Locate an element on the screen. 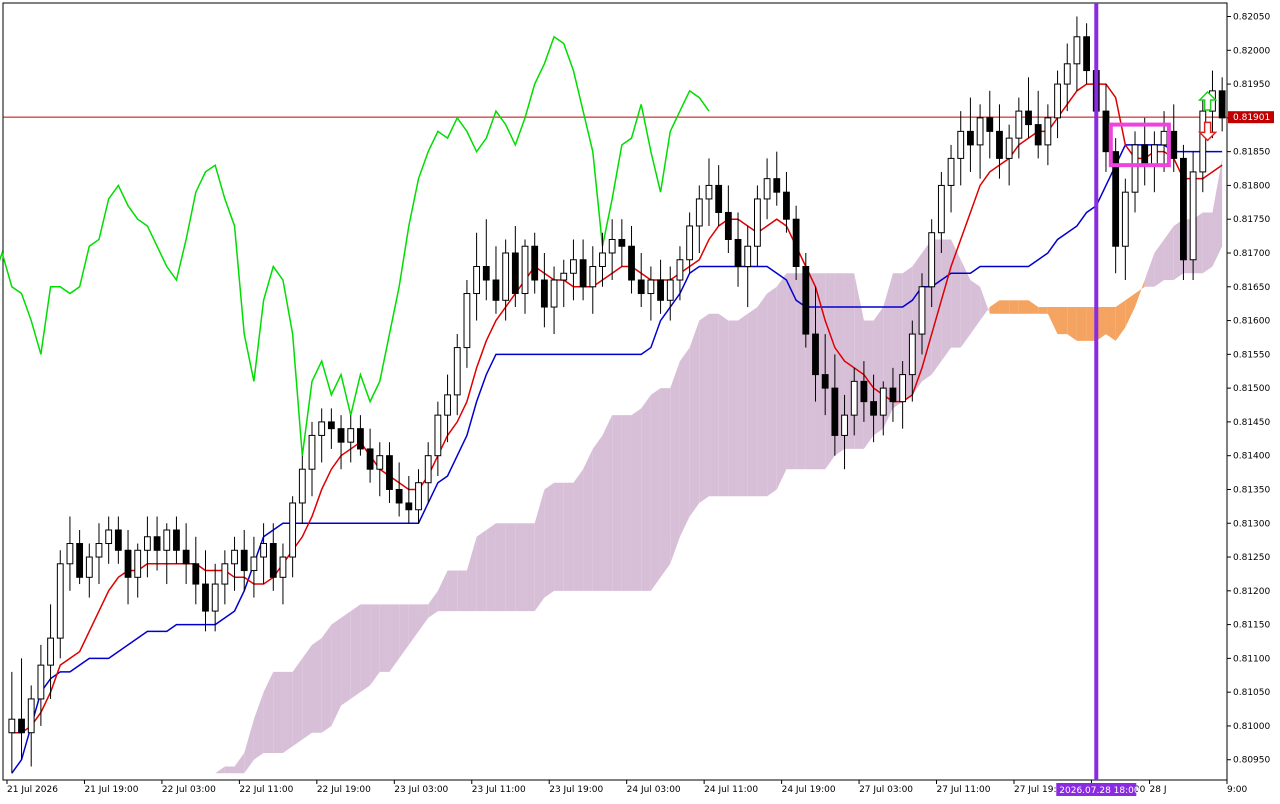 The image size is (1280, 804). y-tick-label: 0.81550 is located at coordinates (1251, 355).